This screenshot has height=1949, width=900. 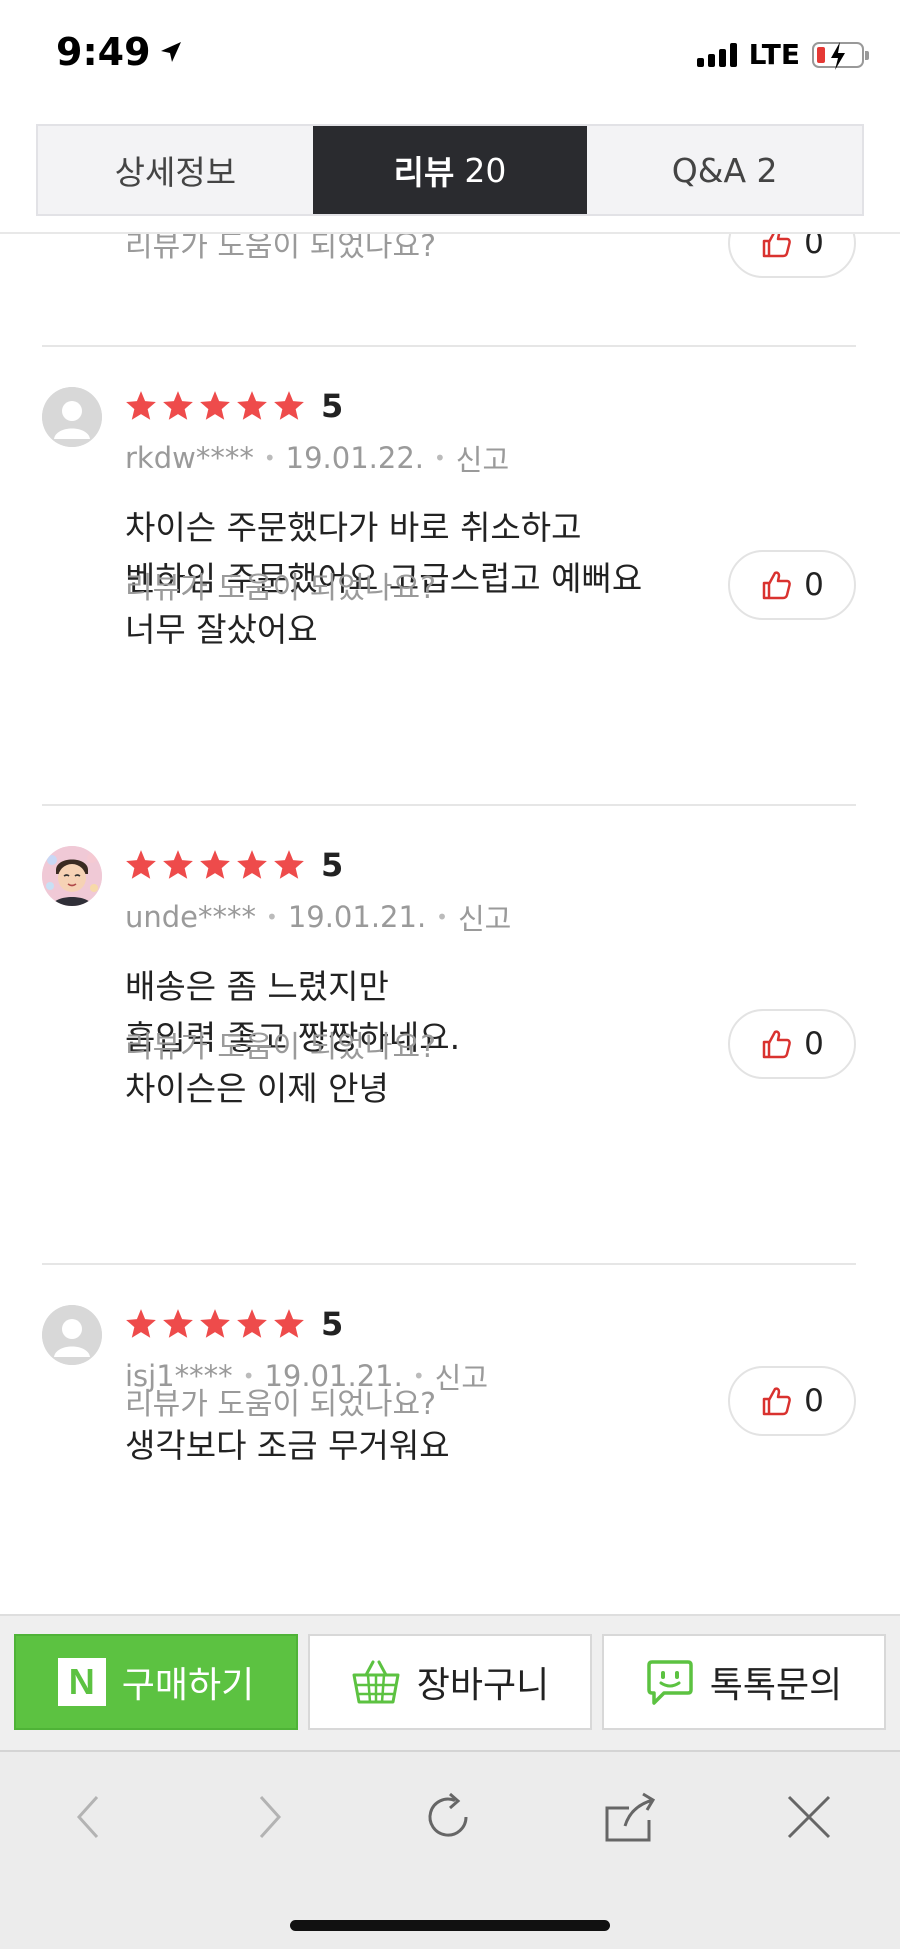 What do you see at coordinates (450, 55) in the screenshot?
I see `status-bar: 9:49 LTE` at bounding box center [450, 55].